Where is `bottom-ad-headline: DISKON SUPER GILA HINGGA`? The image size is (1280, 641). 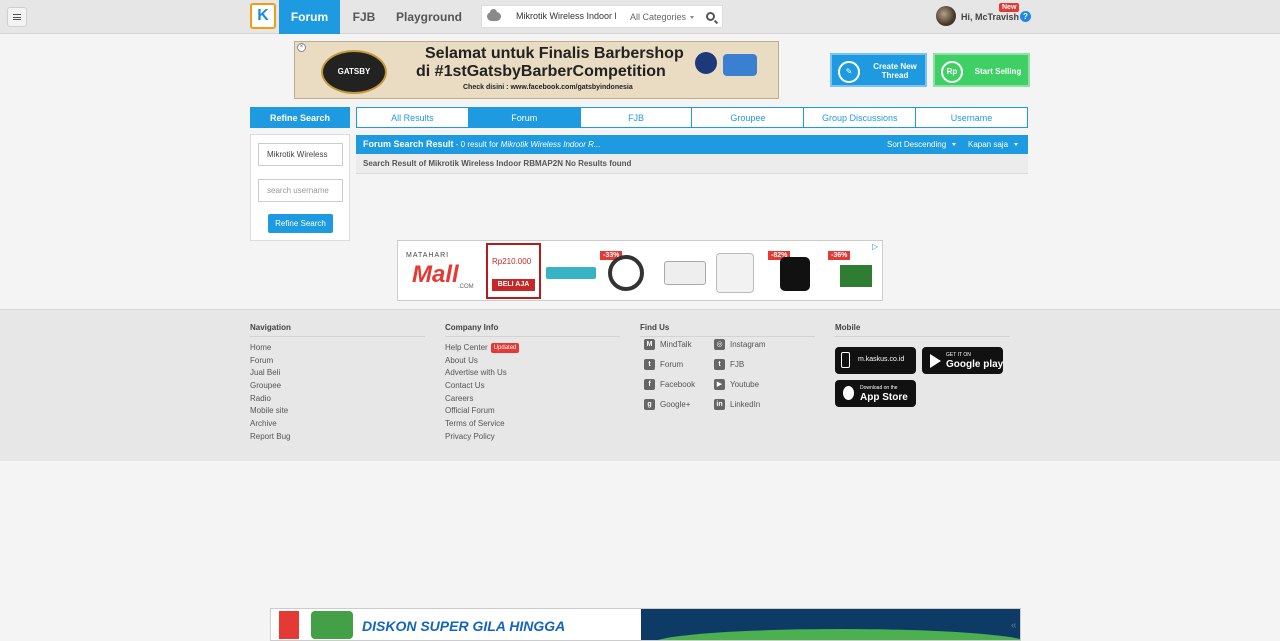 bottom-ad-headline: DISKON SUPER GILA HINGGA is located at coordinates (464, 626).